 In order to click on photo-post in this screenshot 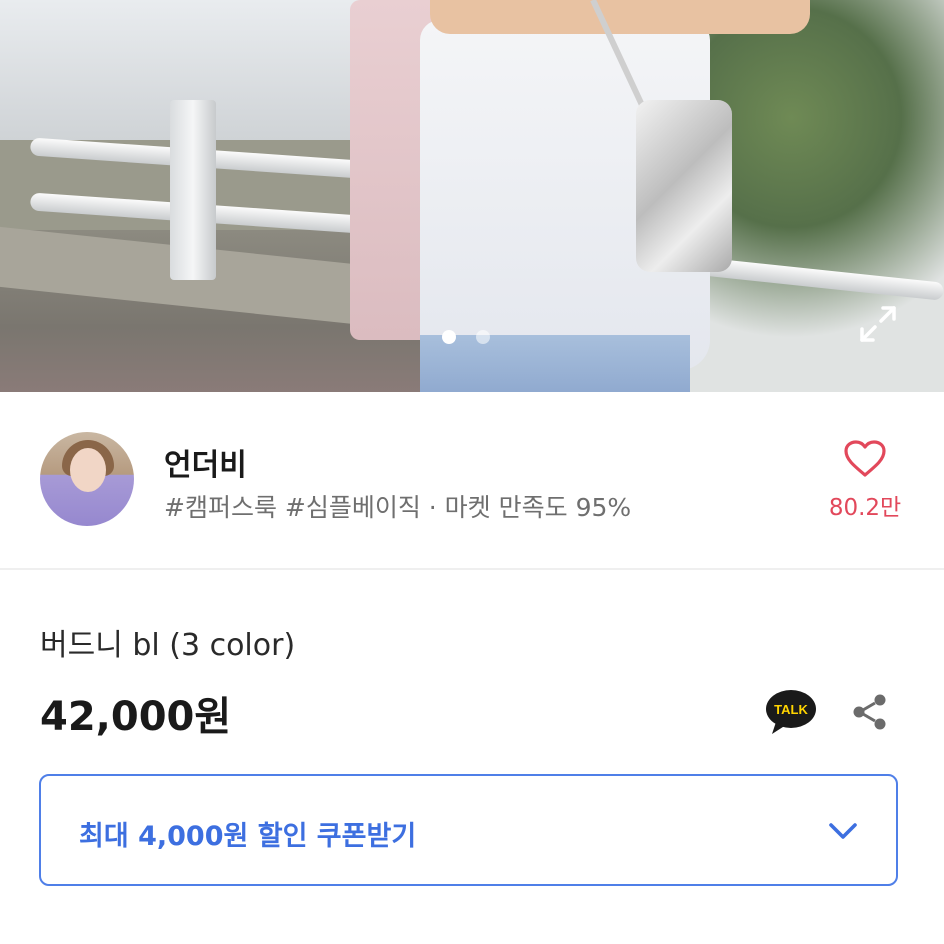, I will do `click(193, 190)`.